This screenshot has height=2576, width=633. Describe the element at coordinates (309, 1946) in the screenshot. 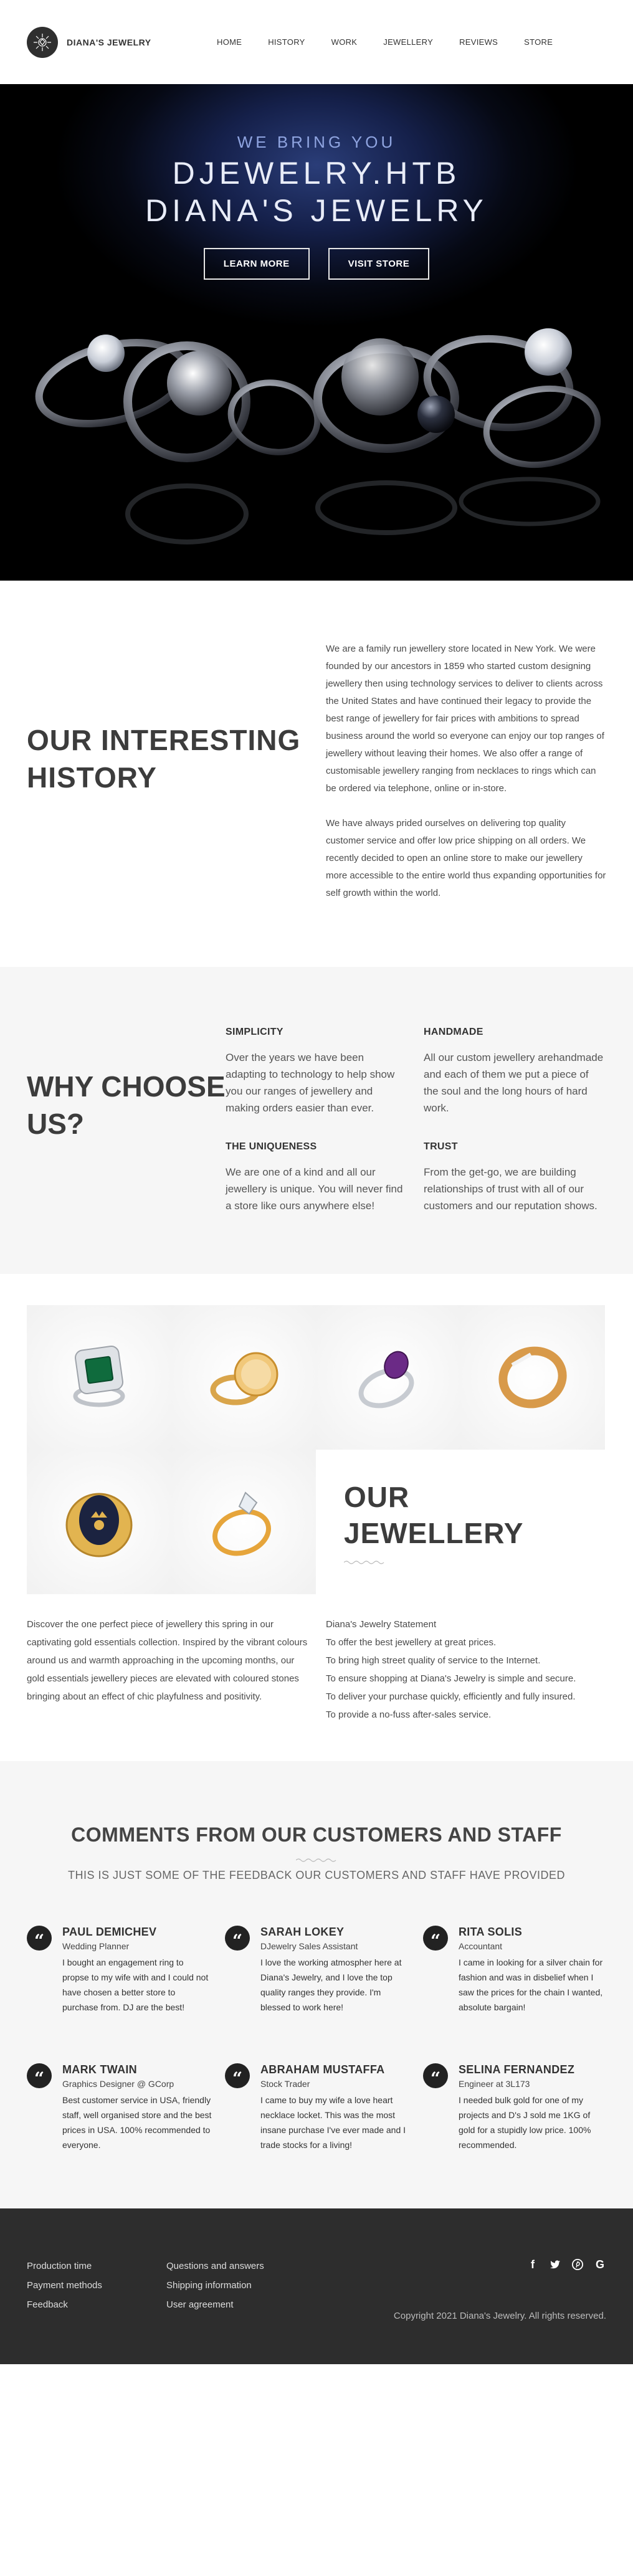

I see `commenter-role: DJewelry Sales Assistant` at that location.